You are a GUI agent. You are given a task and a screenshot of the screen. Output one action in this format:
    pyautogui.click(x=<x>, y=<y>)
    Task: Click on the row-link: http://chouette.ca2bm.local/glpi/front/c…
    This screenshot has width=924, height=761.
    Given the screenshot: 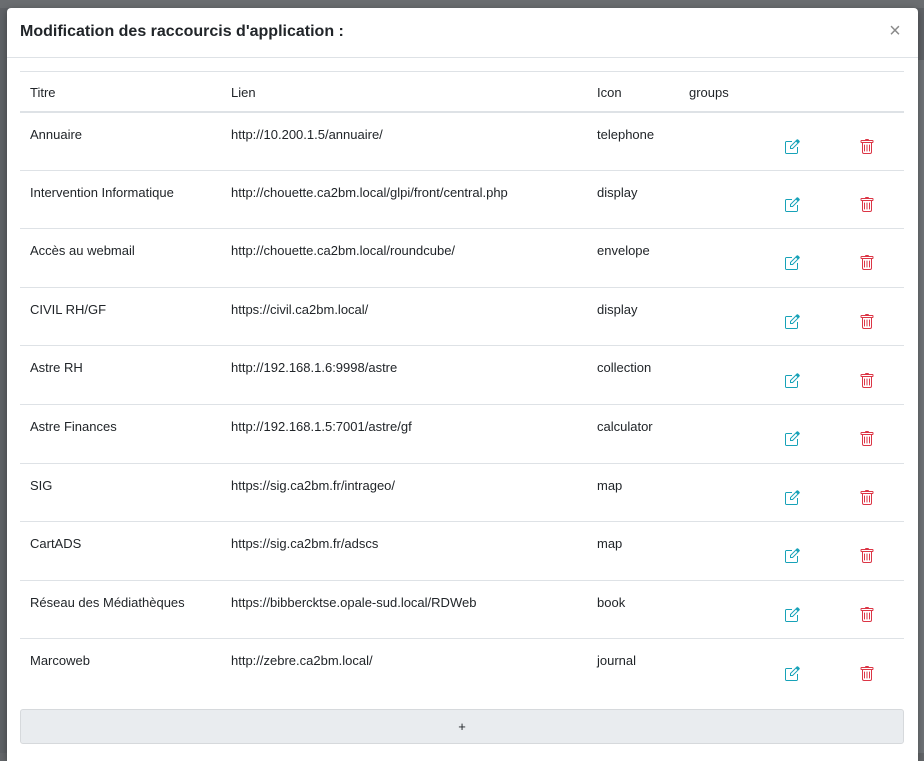 What is the action you would take?
    pyautogui.click(x=369, y=192)
    